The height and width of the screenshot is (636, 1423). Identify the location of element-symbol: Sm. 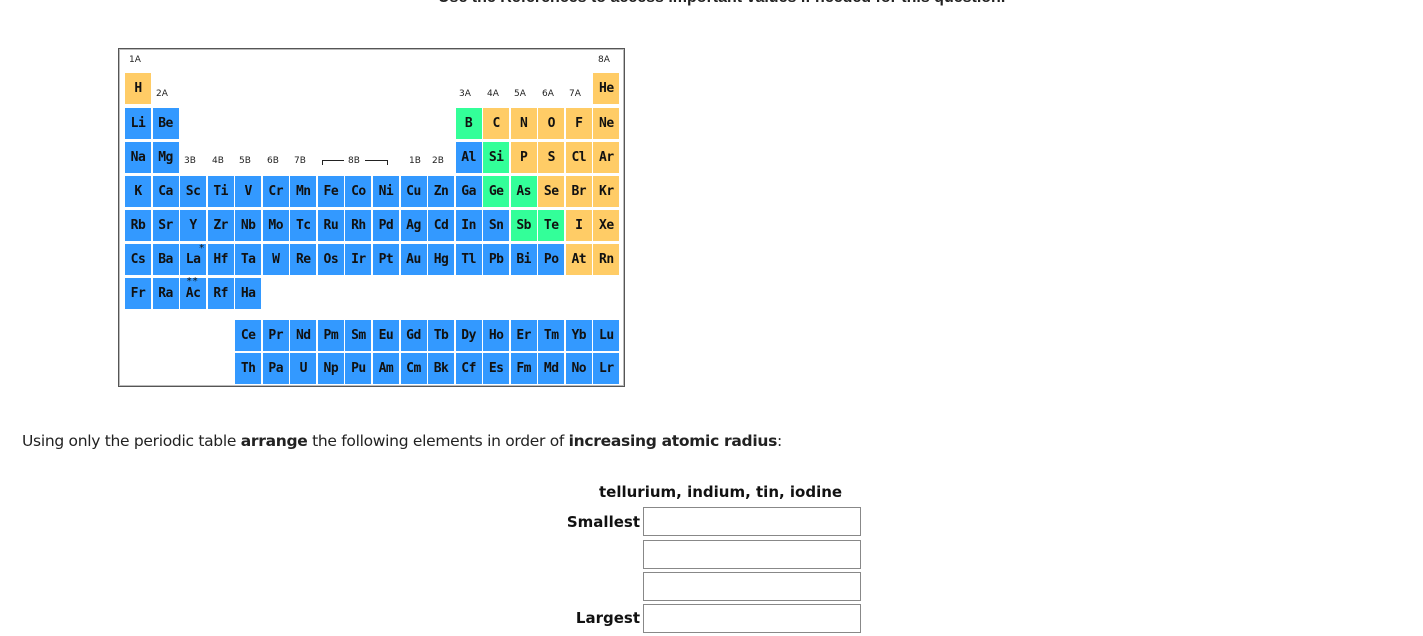
(358, 335).